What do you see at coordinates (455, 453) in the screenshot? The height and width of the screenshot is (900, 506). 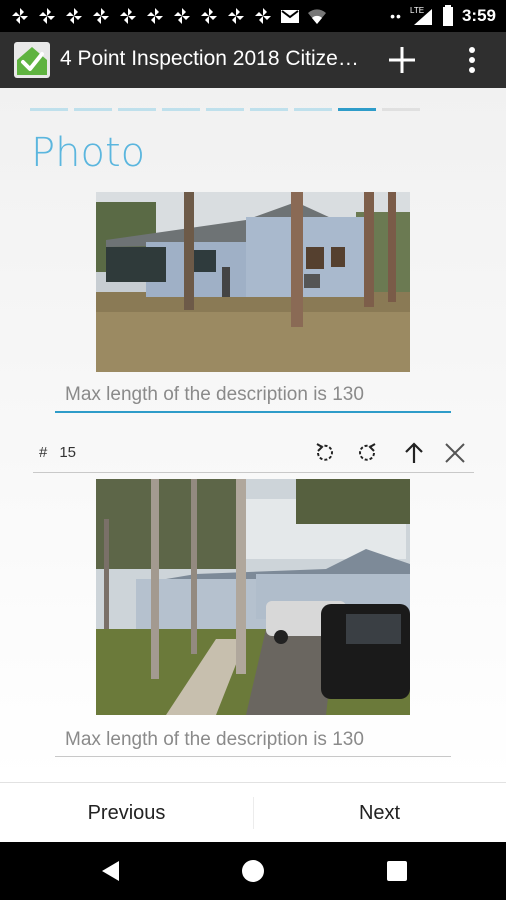 I see `close-icon` at bounding box center [455, 453].